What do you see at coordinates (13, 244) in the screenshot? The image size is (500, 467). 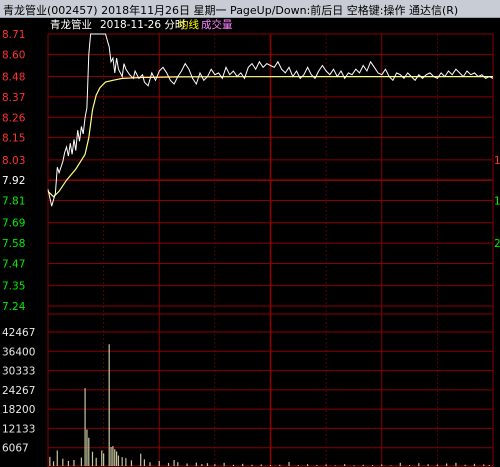 I see `price-tick-label: 7.58` at bounding box center [13, 244].